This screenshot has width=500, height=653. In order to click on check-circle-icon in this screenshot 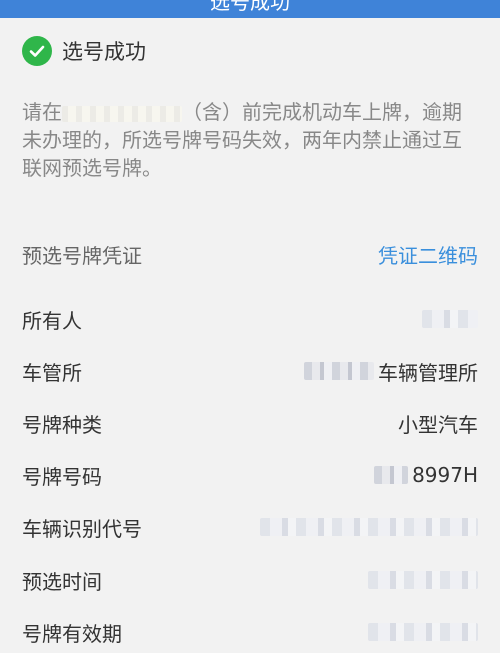, I will do `click(37, 51)`.